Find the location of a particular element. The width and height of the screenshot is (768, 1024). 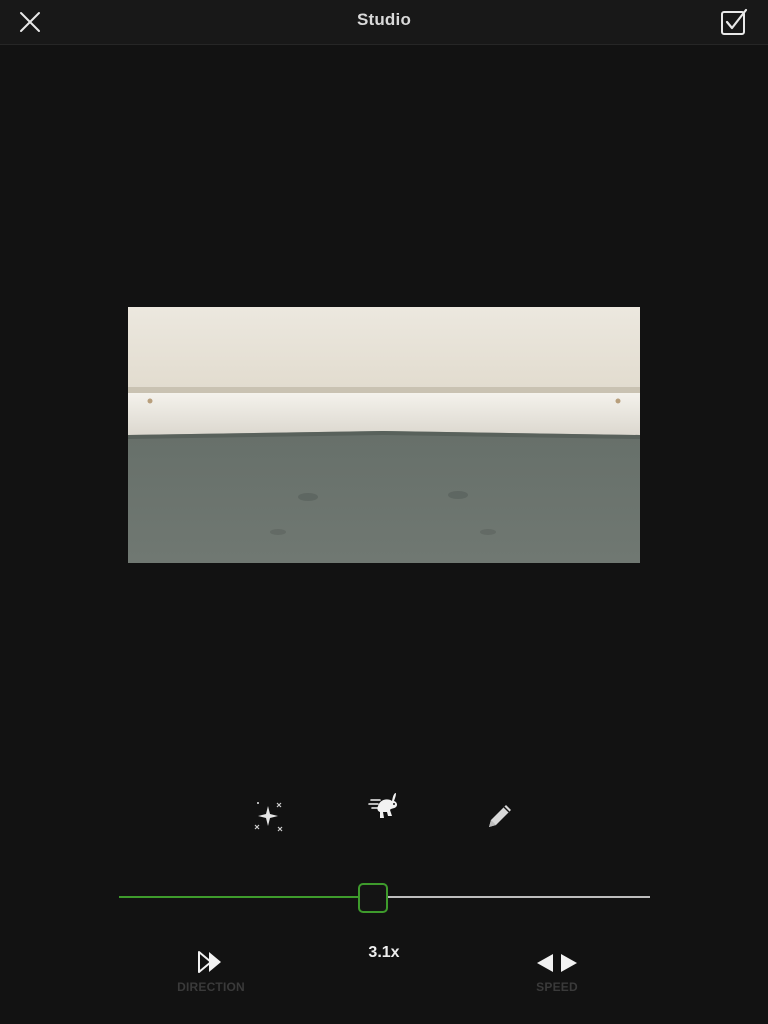

slider-track-inactive is located at coordinates (511, 897).